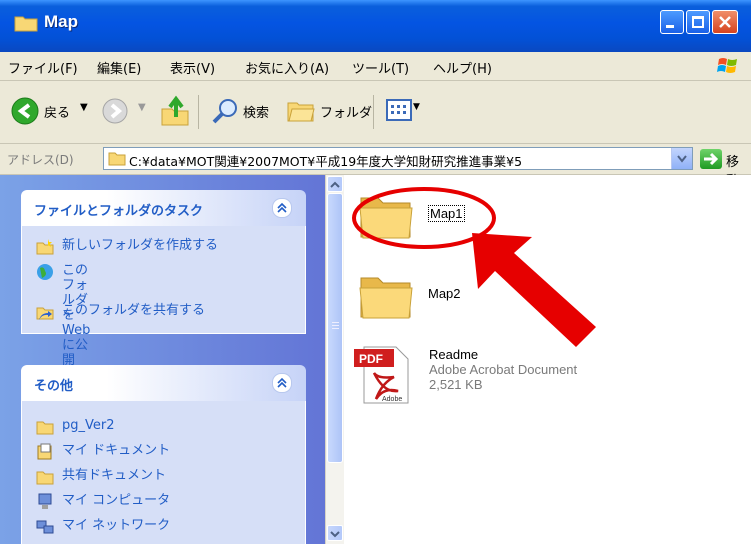 The width and height of the screenshot is (751, 544). Describe the element at coordinates (25, 111) in the screenshot. I see `back-arrow-icon` at that location.